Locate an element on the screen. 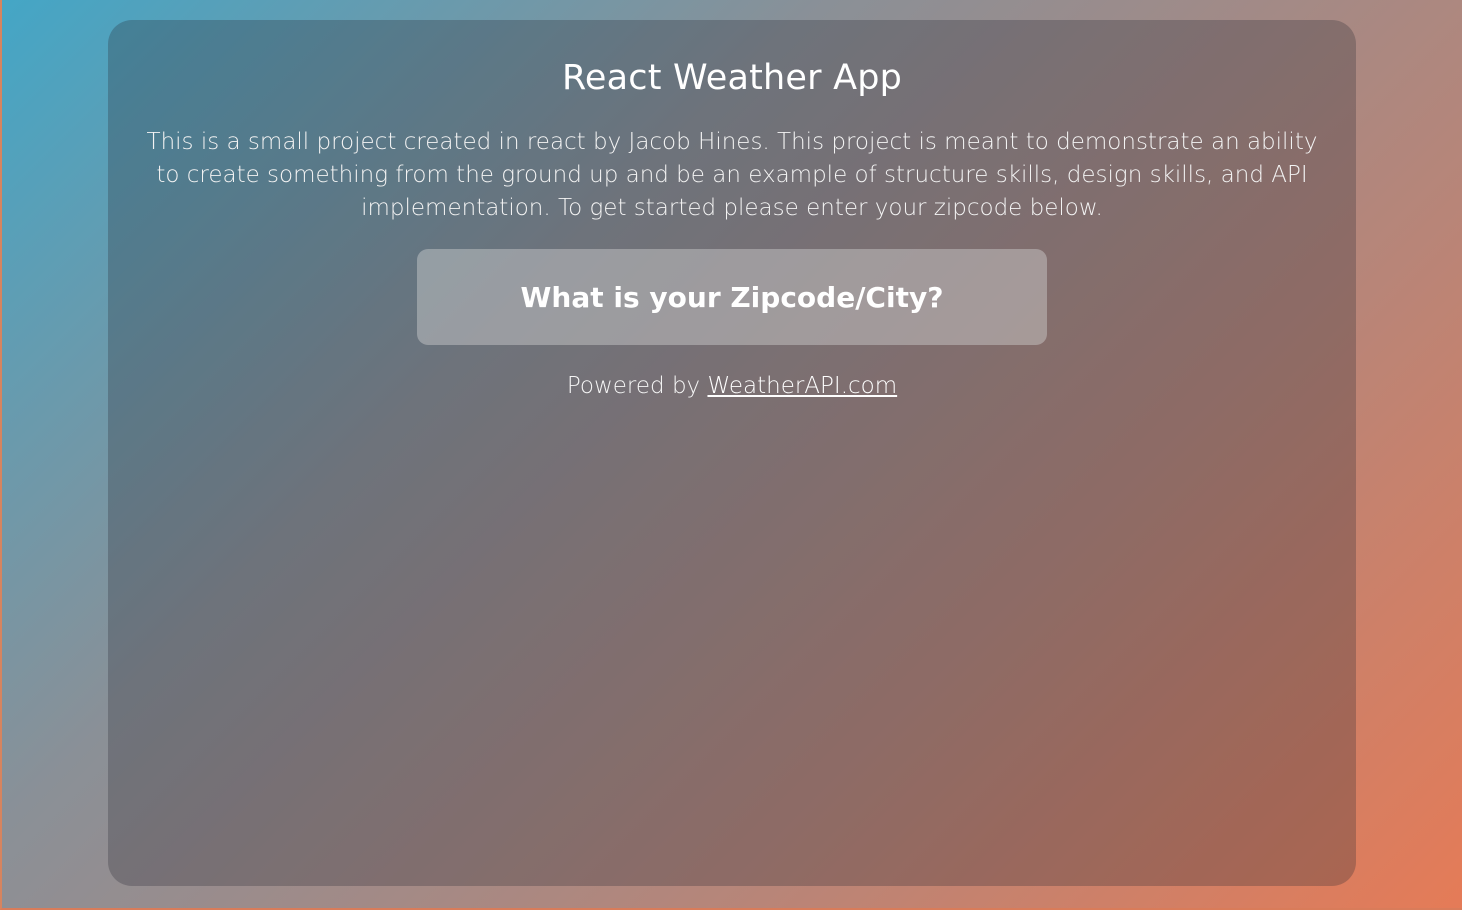 This screenshot has height=910, width=1462. weatherapi-link: WeatherAPI.com is located at coordinates (802, 386).